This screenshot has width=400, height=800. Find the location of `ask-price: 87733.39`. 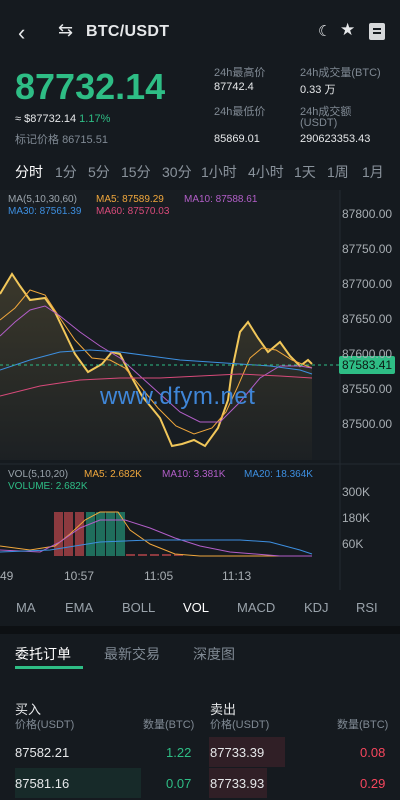

ask-price: 87733.39 is located at coordinates (237, 752).